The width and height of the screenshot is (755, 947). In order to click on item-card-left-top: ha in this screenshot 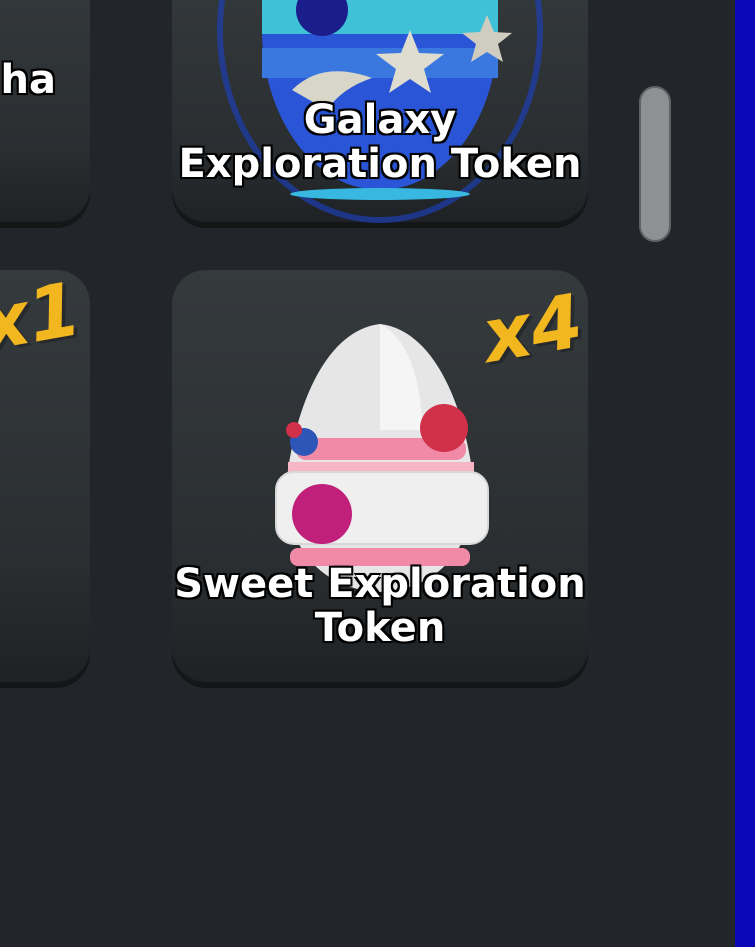, I will do `click(45, 114)`.